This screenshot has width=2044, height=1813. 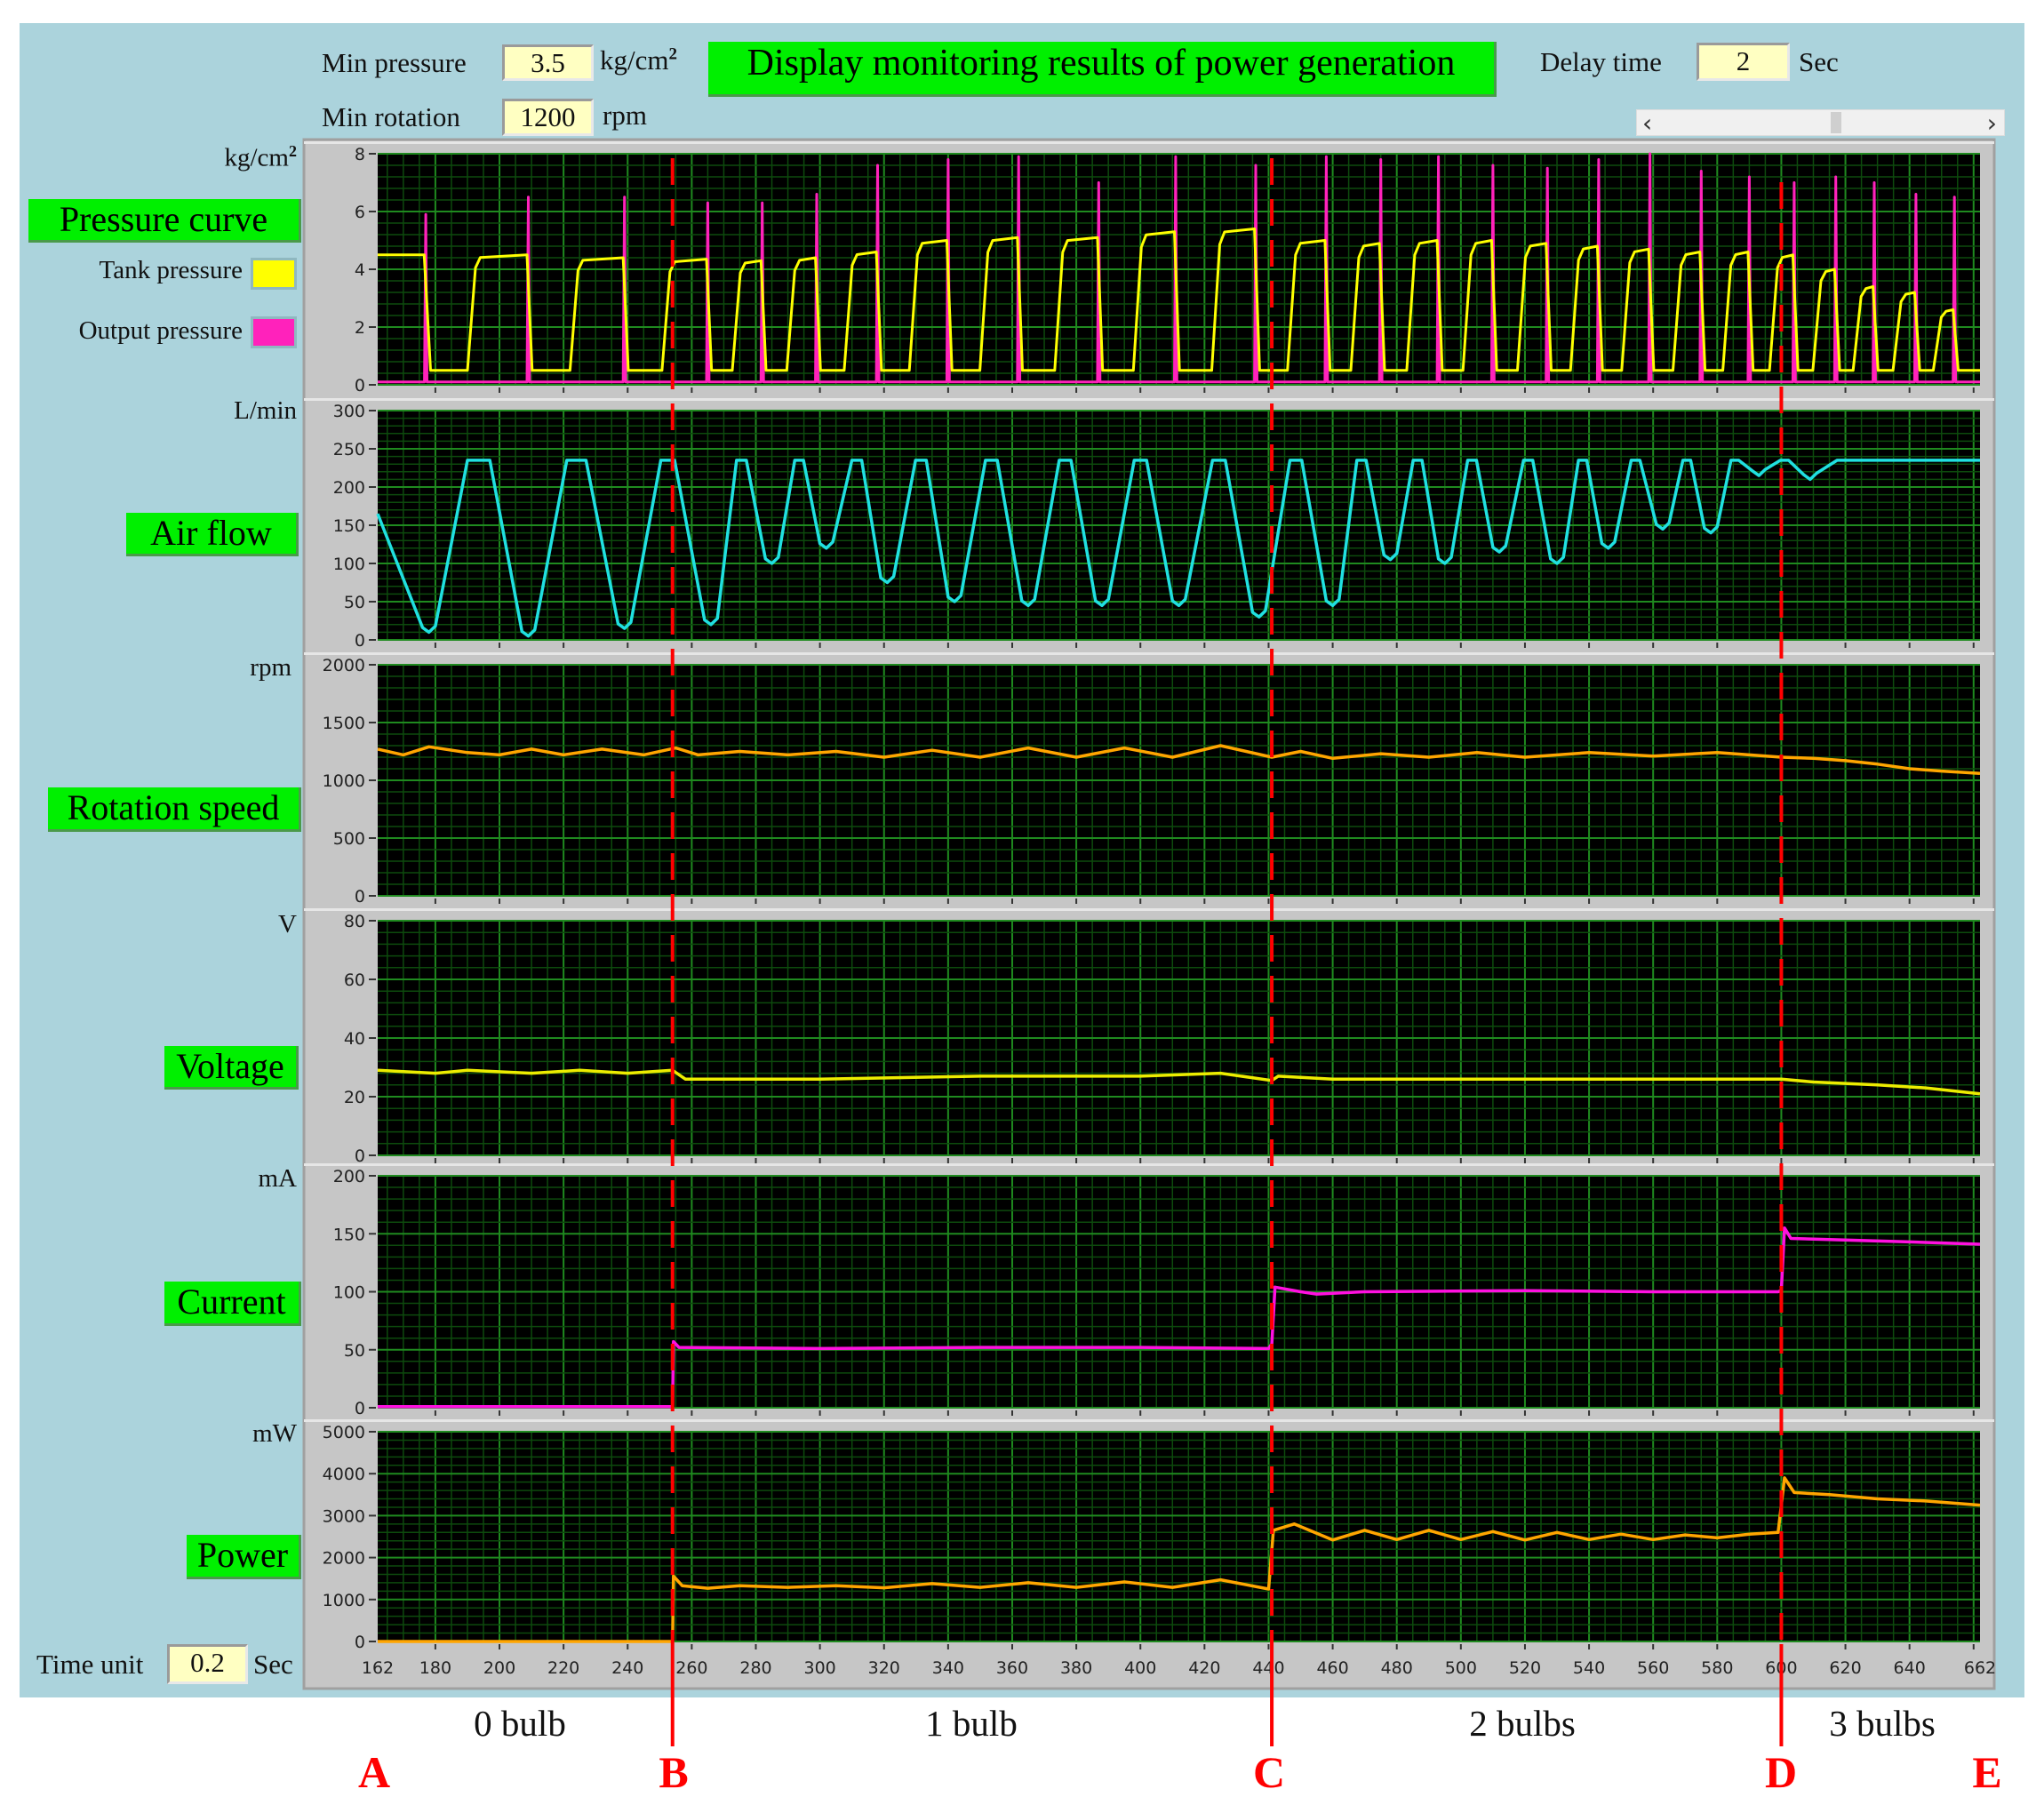 What do you see at coordinates (971, 1723) in the screenshot?
I see `stage-label-1-bulb: 1 bulb` at bounding box center [971, 1723].